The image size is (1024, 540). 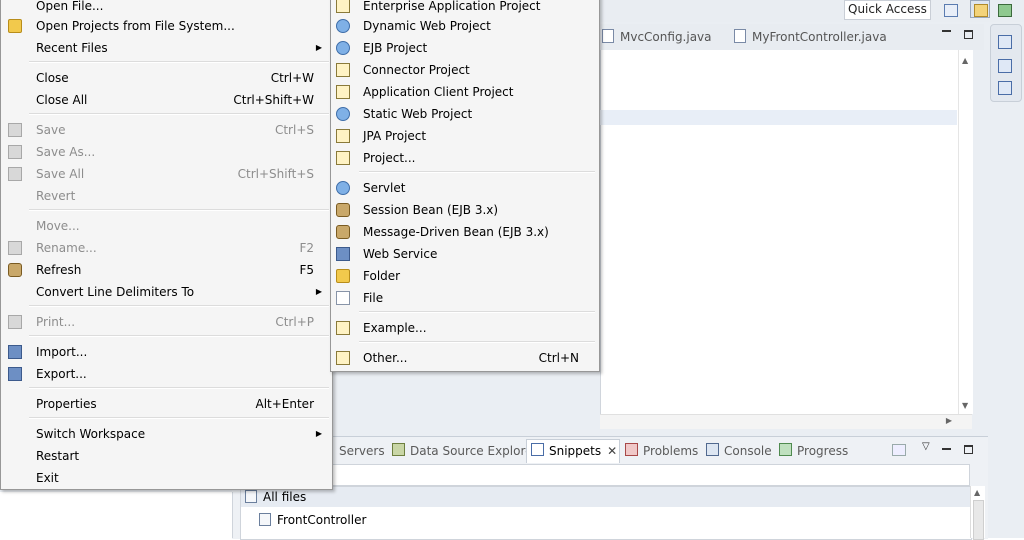 What do you see at coordinates (926, 446) in the screenshot?
I see `view-menu-icon: ▽` at bounding box center [926, 446].